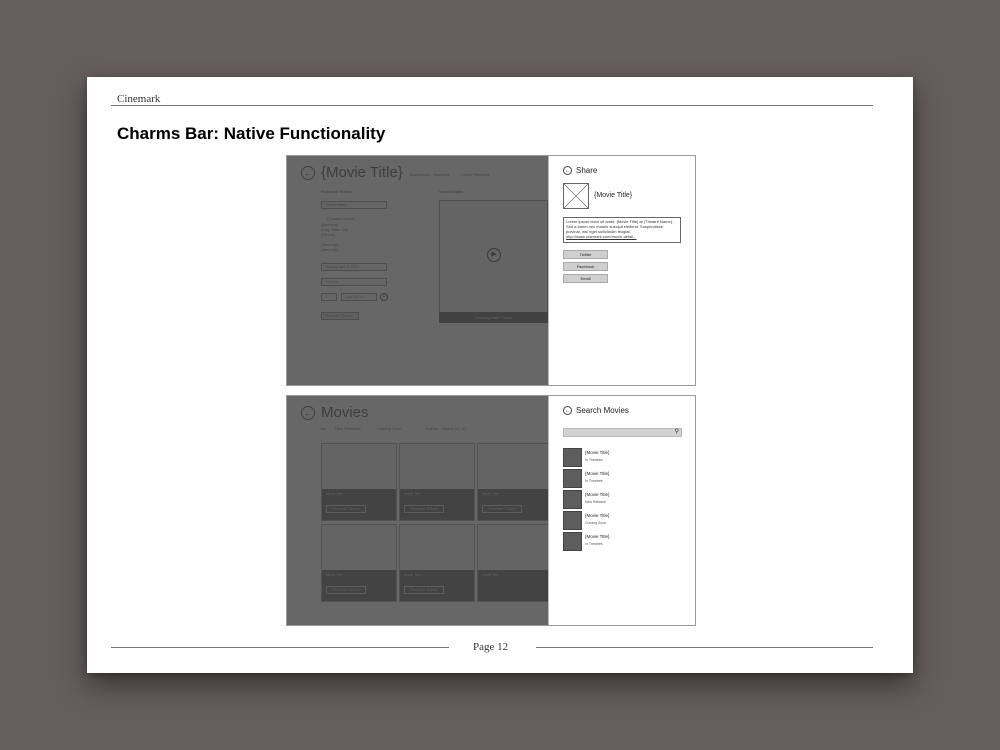 The image size is (1000, 750). I want to click on nav-synopsis: Synopsis, so click(441, 174).